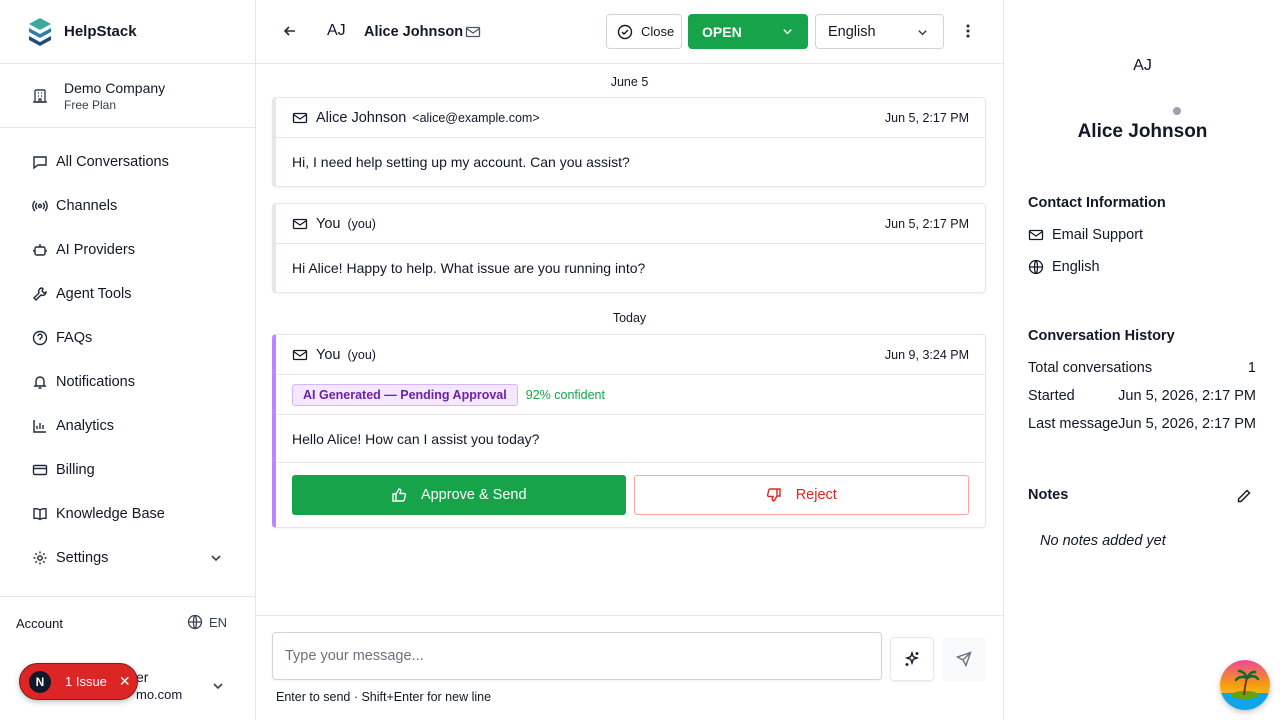 The height and width of the screenshot is (720, 1280). Describe the element at coordinates (1103, 541) in the screenshot. I see `notes-empty: No notes added yet` at that location.